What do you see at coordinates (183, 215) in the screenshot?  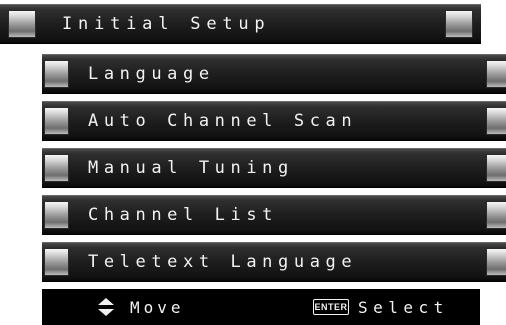 I see `menu-item-label: Channel List` at bounding box center [183, 215].